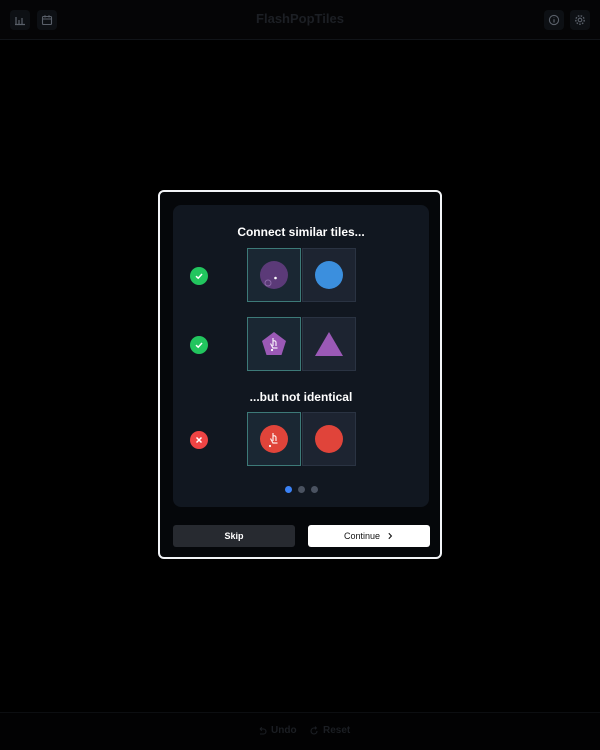  I want to click on reset-button: Reset, so click(329, 730).